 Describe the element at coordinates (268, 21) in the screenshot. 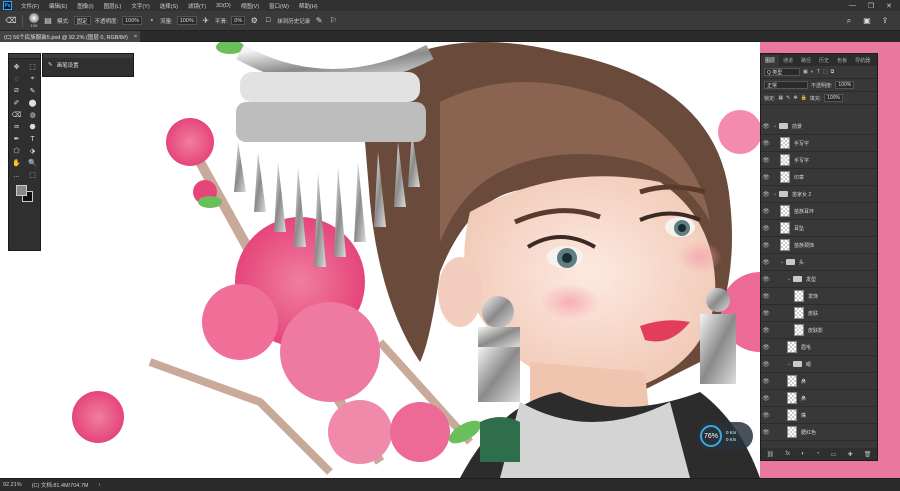

I see `erase-history-checkbox: ☐` at that location.